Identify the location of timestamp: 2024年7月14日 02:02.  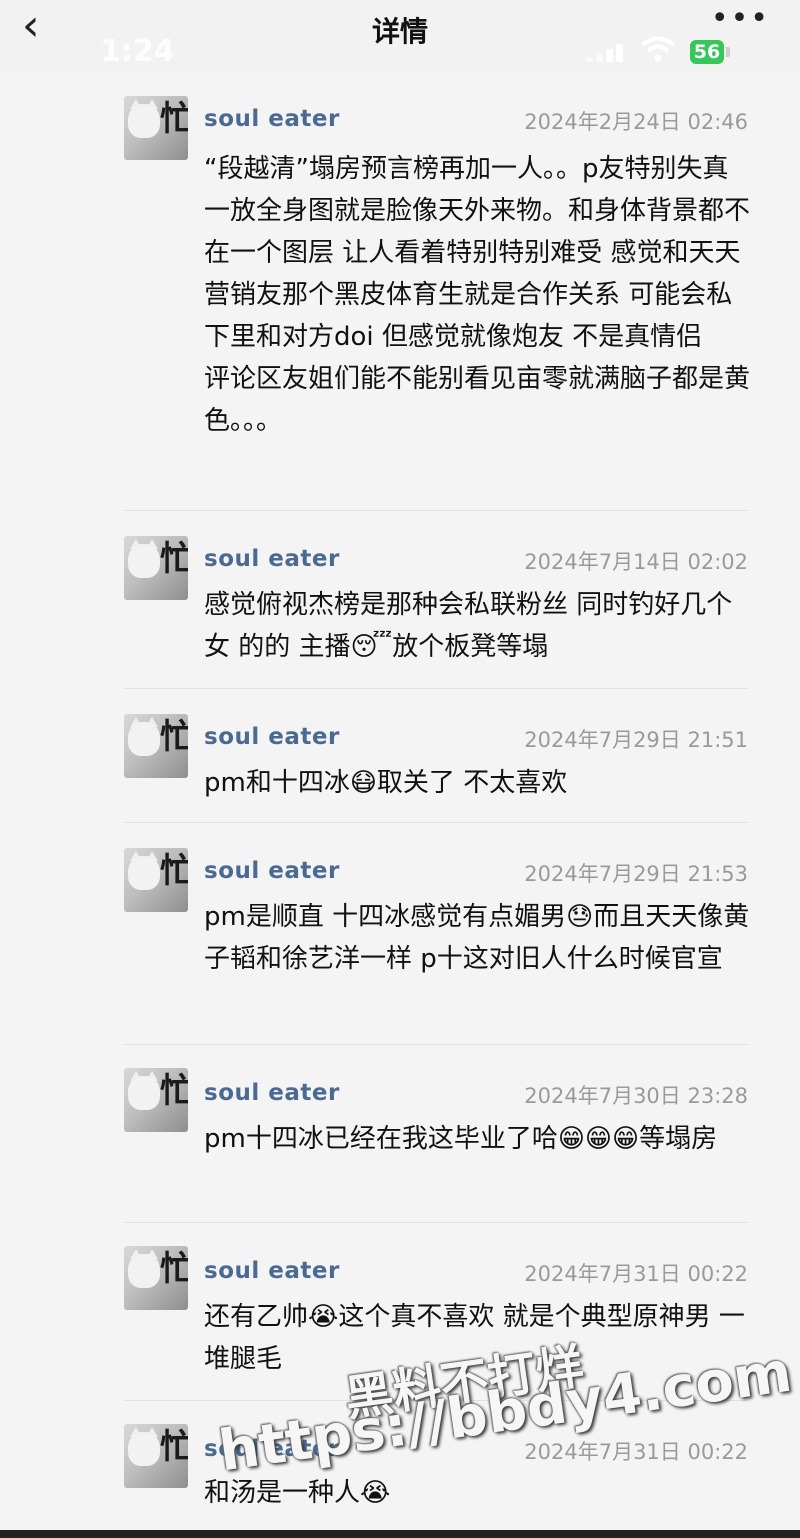
(636, 562).